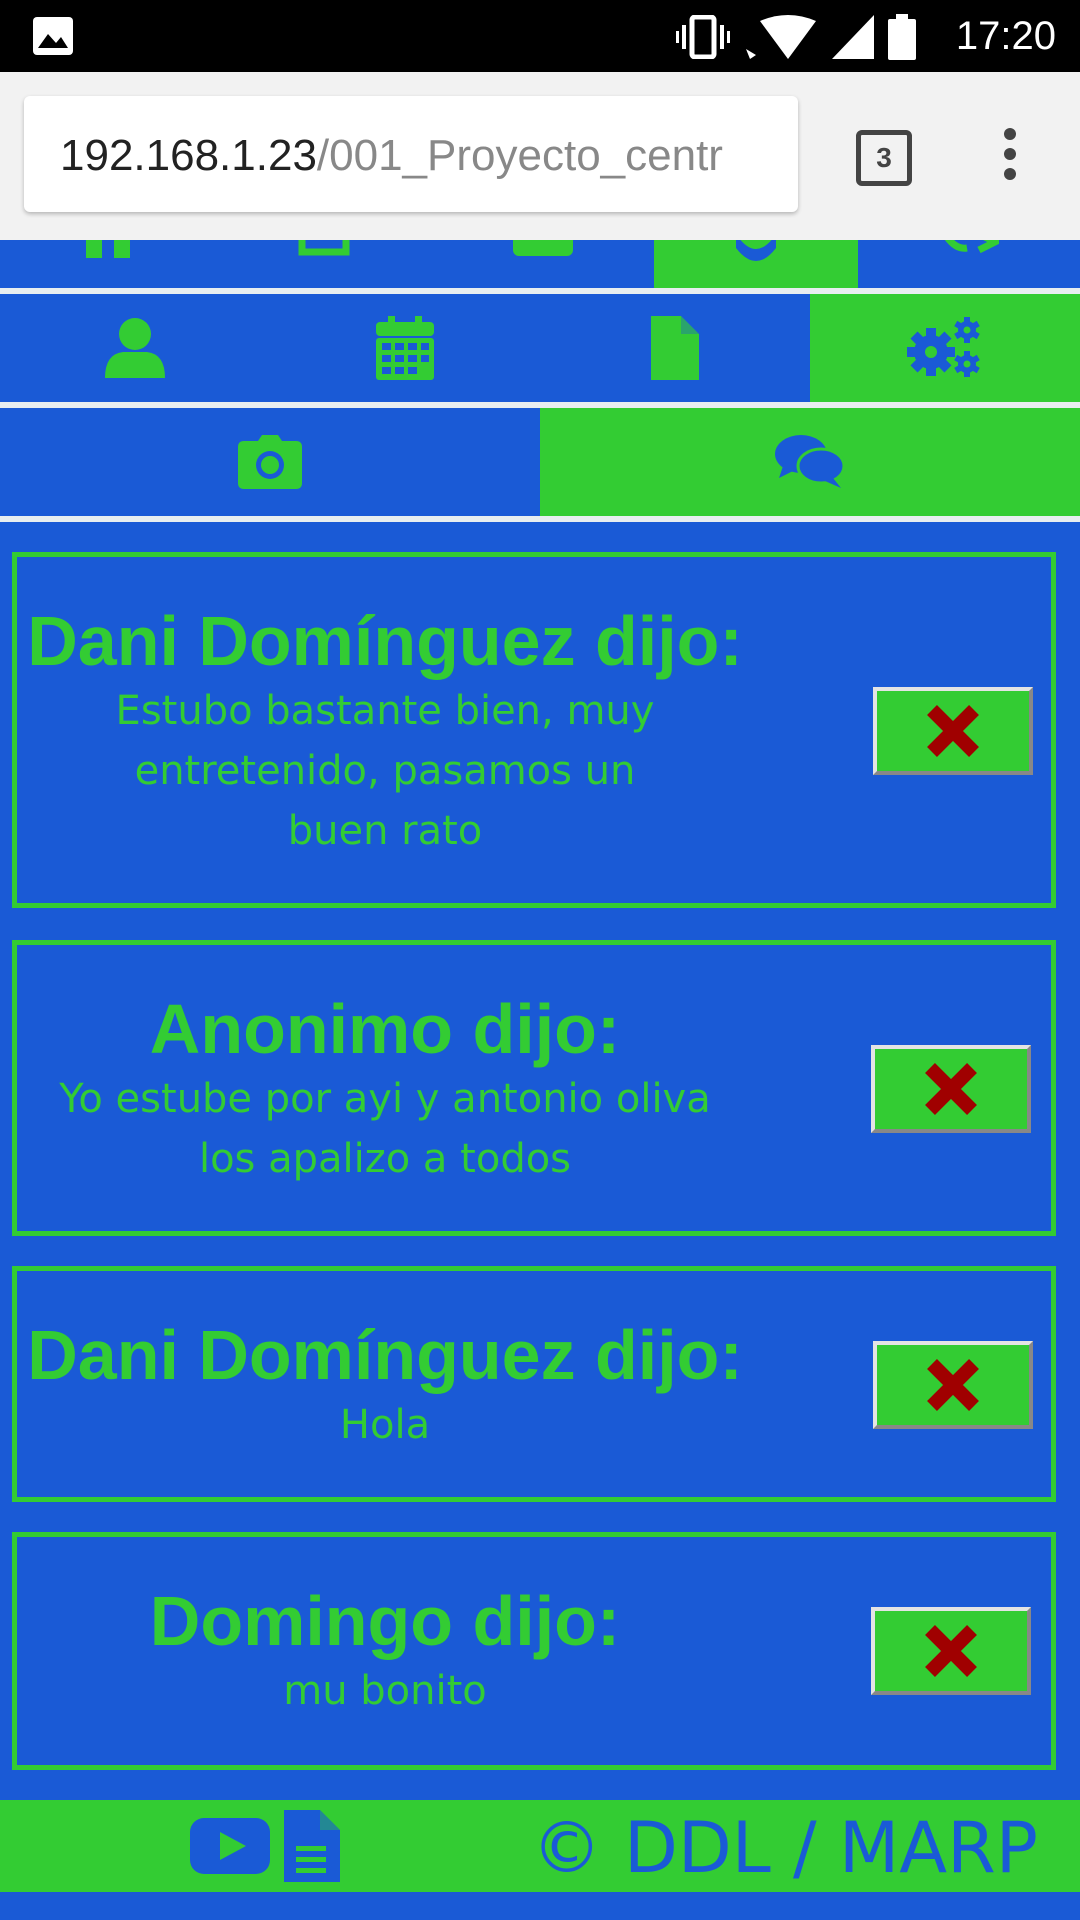 The width and height of the screenshot is (1080, 1920). What do you see at coordinates (312, 1846) in the screenshot?
I see `document-icon` at bounding box center [312, 1846].